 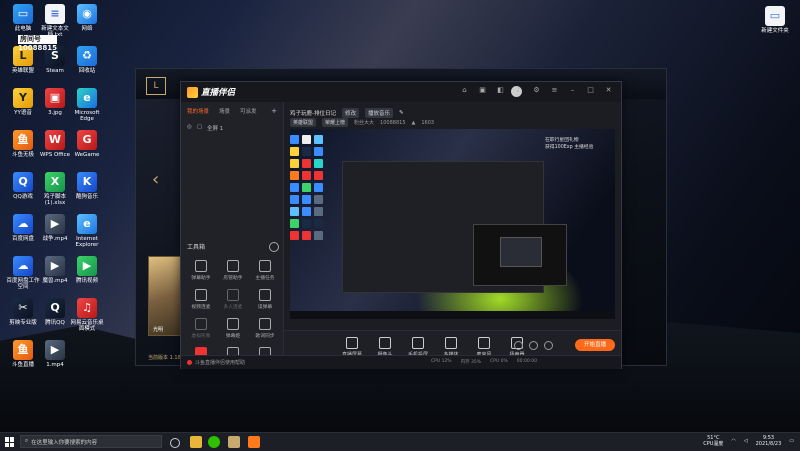 What do you see at coordinates (201, 336) in the screenshot?
I see `tool-label: 虚拟形象` at bounding box center [201, 336].